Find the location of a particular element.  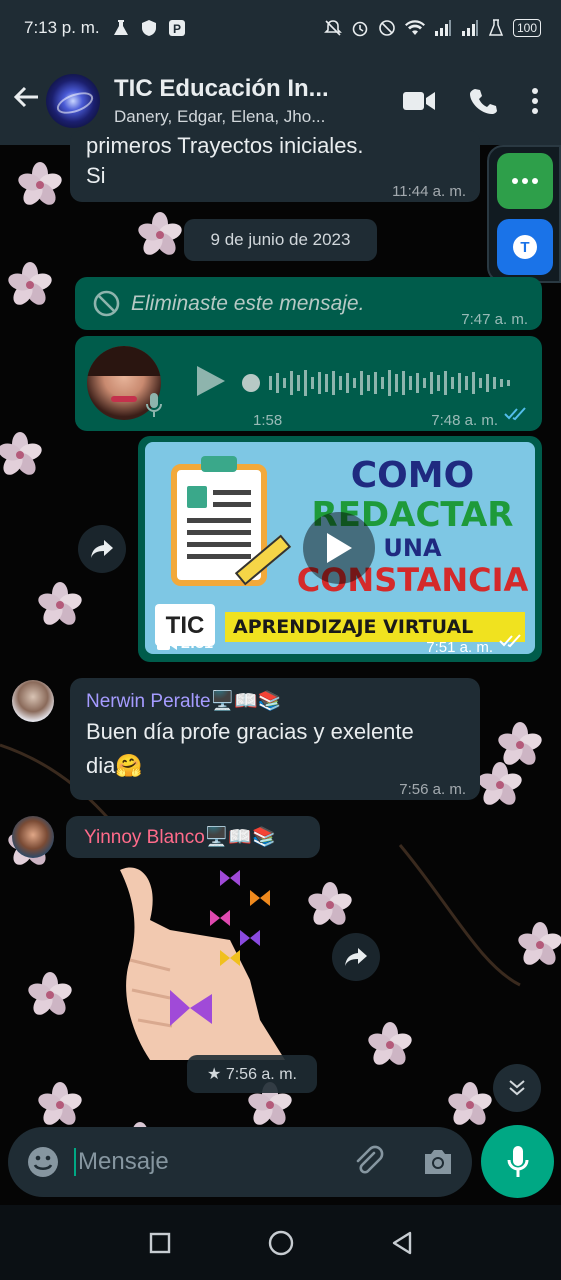

flask-outline-icon is located at coordinates (496, 27).